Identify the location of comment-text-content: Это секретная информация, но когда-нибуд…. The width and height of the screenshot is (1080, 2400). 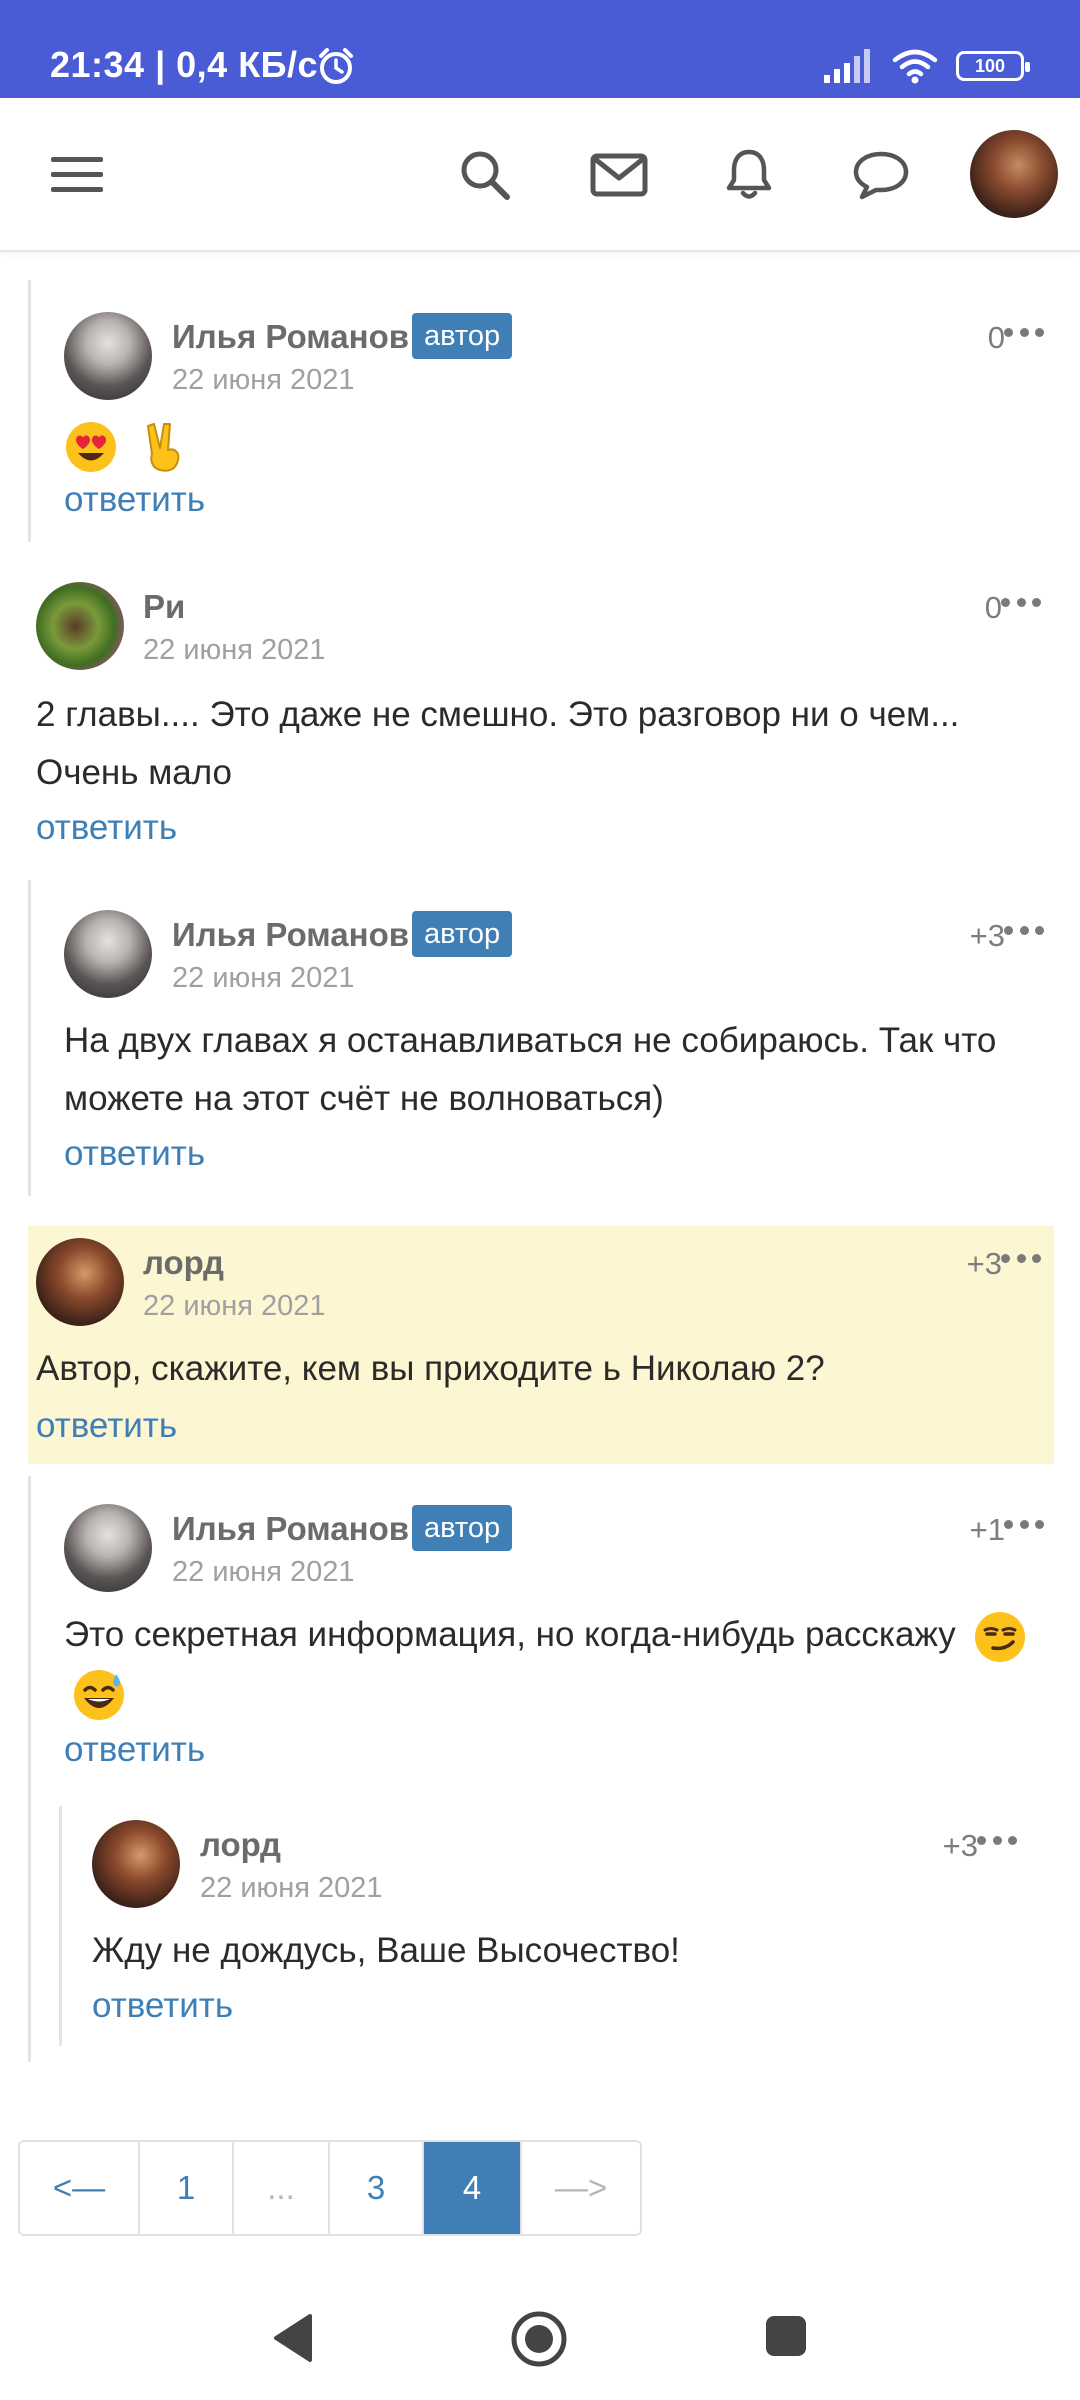
(510, 1634).